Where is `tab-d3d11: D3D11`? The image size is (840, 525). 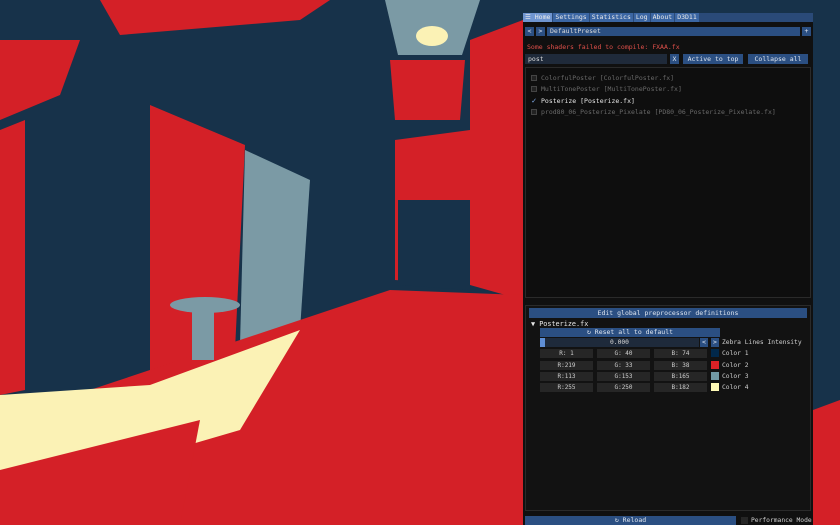
tab-d3d11: D3D11 is located at coordinates (687, 17).